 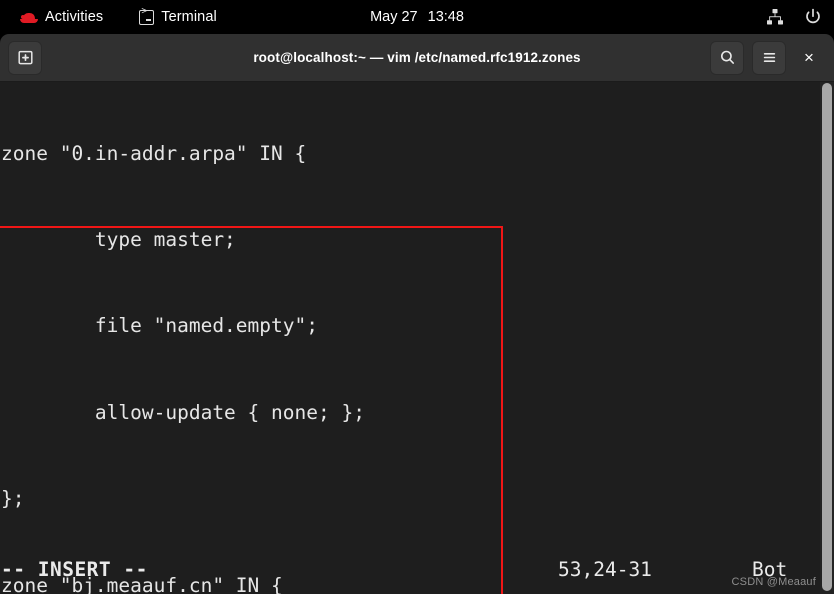 I want to click on buffer-line: };, so click(x=13, y=499).